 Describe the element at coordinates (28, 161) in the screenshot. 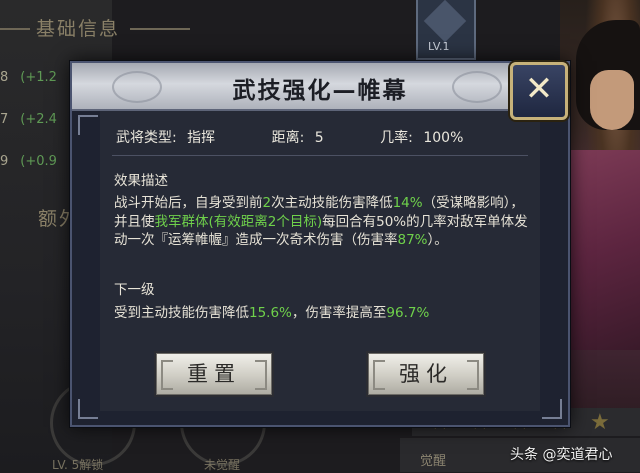

I see `stat-row: 9 (+0.9` at that location.